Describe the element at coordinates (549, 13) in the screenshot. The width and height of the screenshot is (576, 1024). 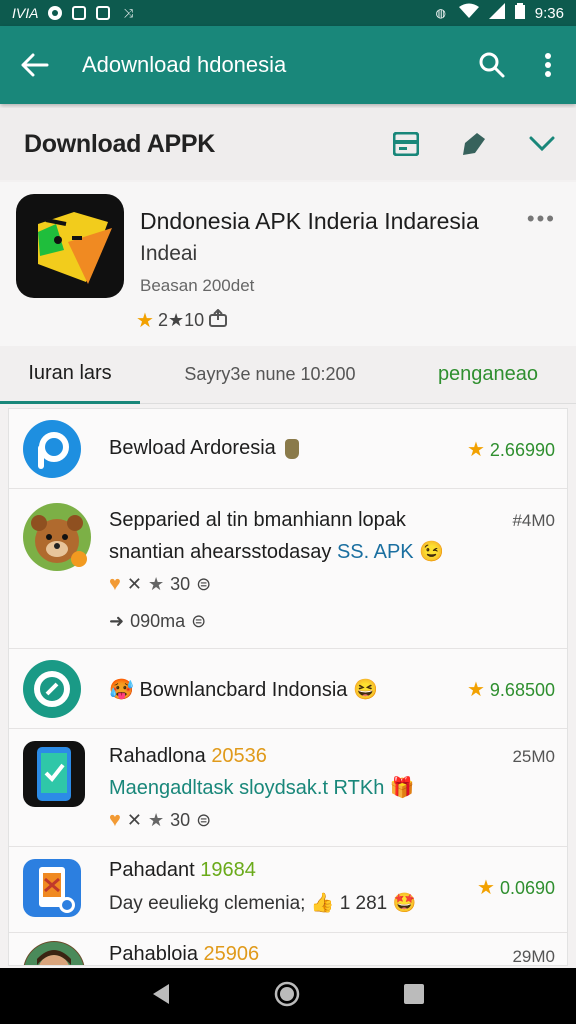
I see `status-time: 9:36` at that location.